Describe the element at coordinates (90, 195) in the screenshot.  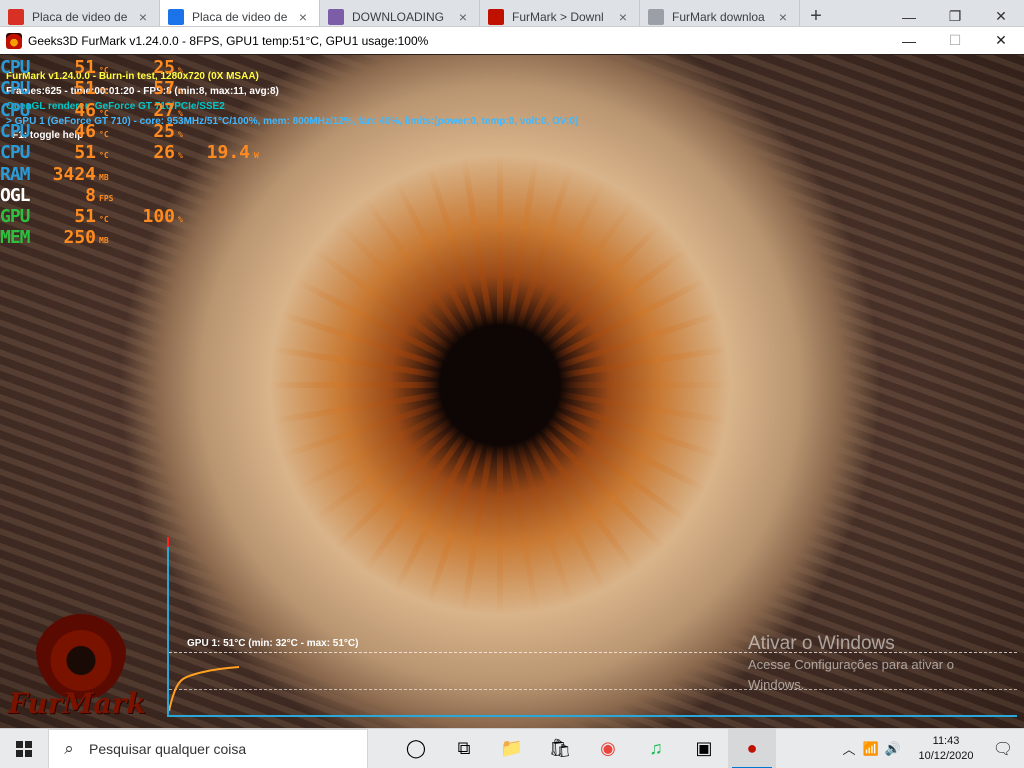
I see `stat-value: 8` at that location.